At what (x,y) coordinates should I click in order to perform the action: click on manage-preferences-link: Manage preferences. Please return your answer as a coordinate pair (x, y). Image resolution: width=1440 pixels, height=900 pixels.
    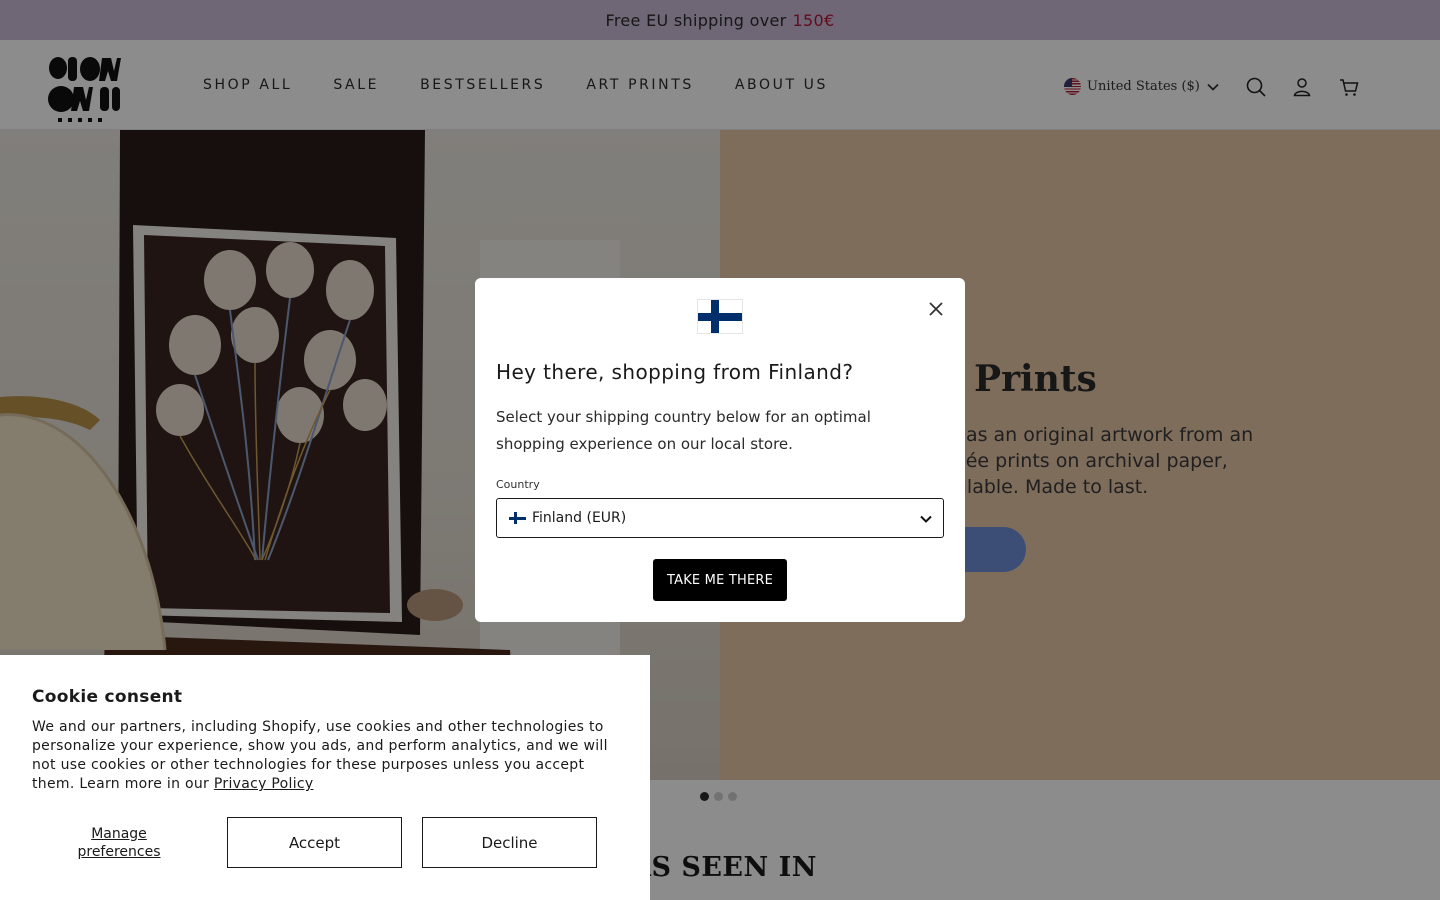
    Looking at the image, I should click on (119, 843).